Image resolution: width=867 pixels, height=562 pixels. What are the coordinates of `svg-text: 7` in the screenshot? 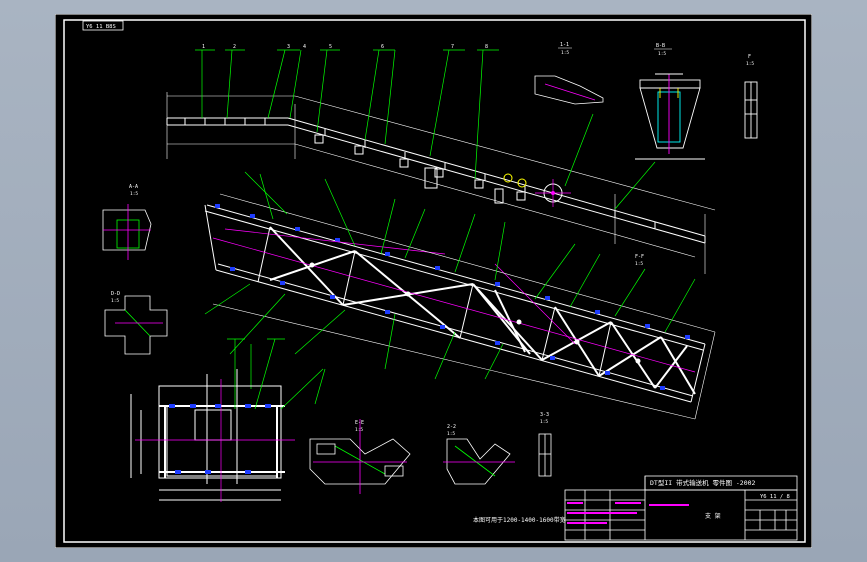 It's located at (452, 47).